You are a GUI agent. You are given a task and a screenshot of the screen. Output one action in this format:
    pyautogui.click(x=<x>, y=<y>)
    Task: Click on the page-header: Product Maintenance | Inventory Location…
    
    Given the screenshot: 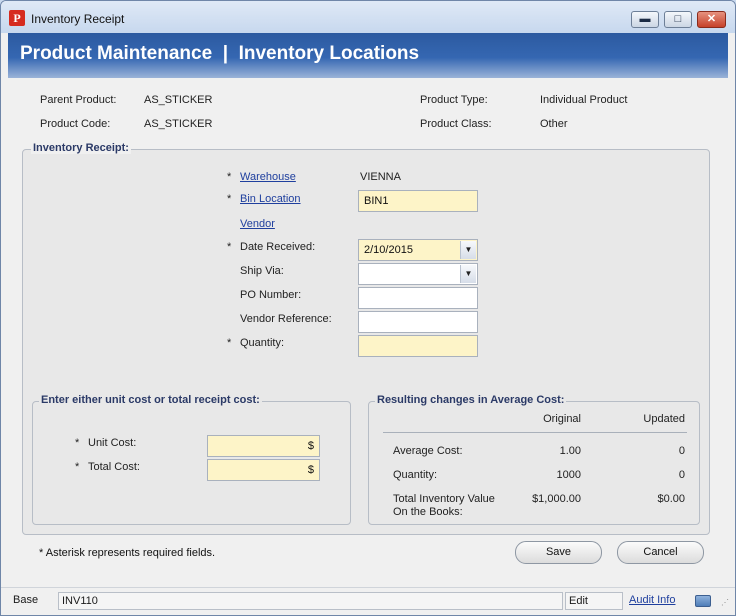 What is the action you would take?
    pyautogui.click(x=368, y=55)
    